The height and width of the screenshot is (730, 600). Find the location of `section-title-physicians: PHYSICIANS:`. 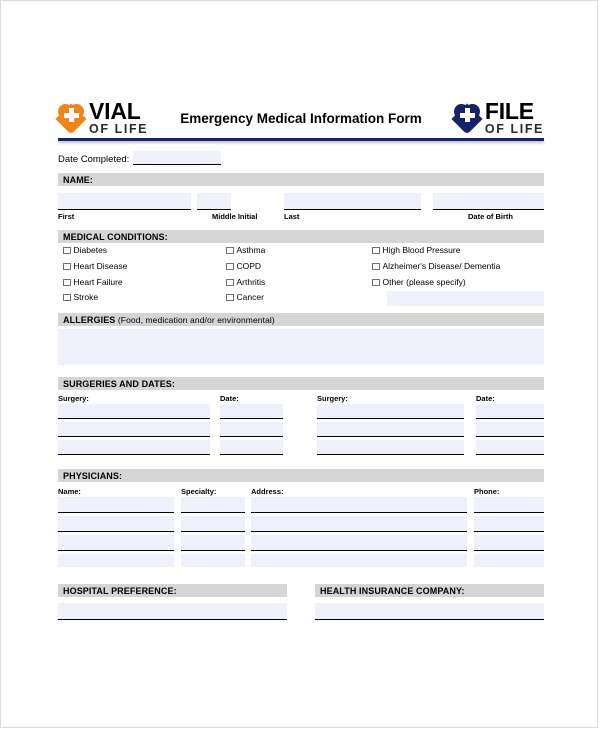

section-title-physicians: PHYSICIANS: is located at coordinates (93, 475).